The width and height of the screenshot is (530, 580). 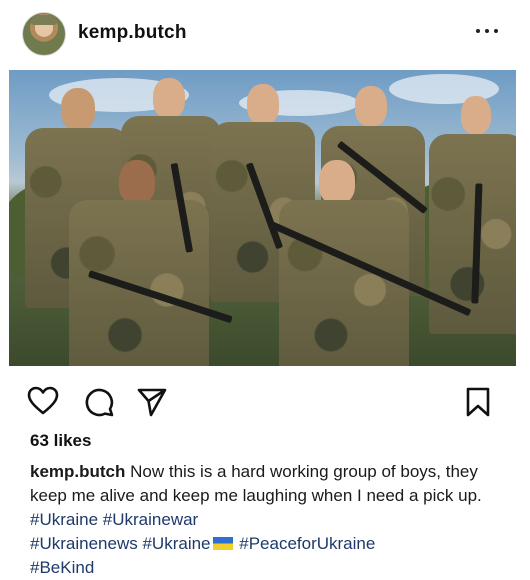 I want to click on caption-username: kemp.butch, so click(x=77, y=471).